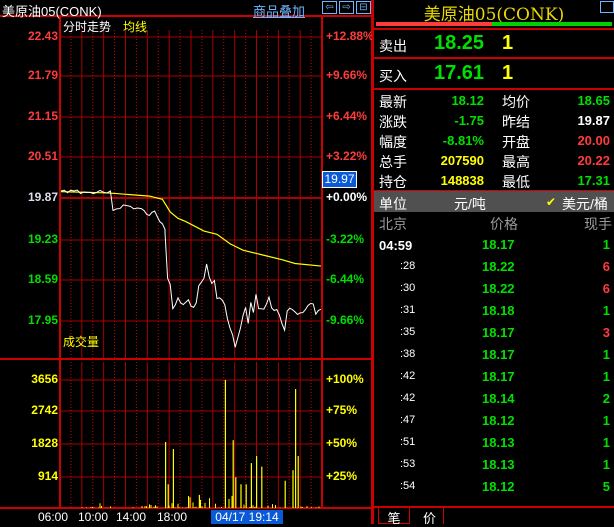 The width and height of the screenshot is (614, 527). I want to click on stat-value: 17.31, so click(593, 180).